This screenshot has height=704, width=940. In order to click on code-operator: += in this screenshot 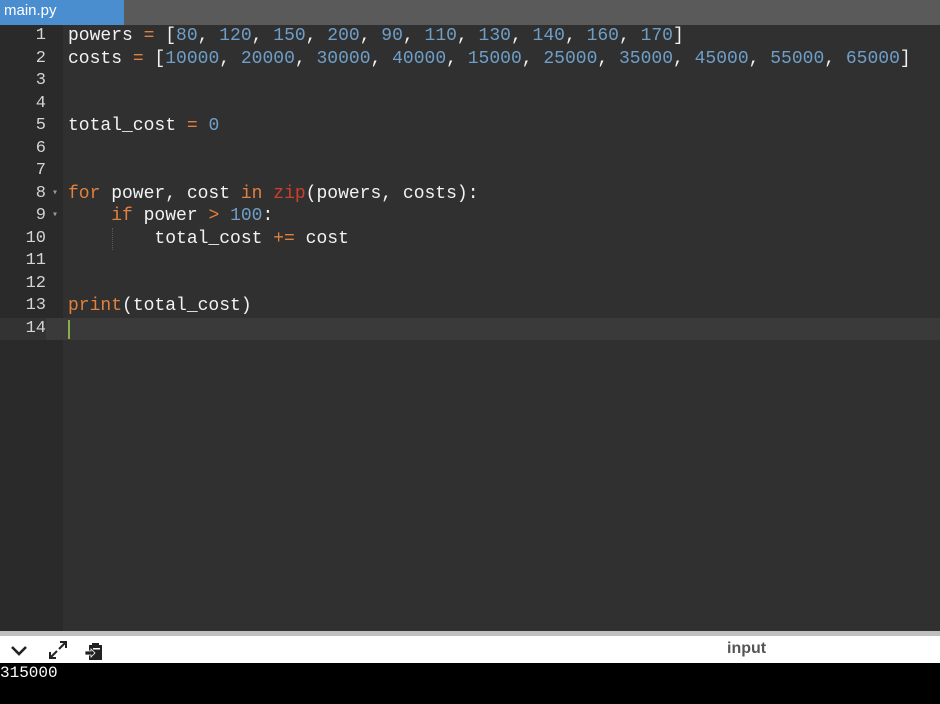, I will do `click(284, 238)`.